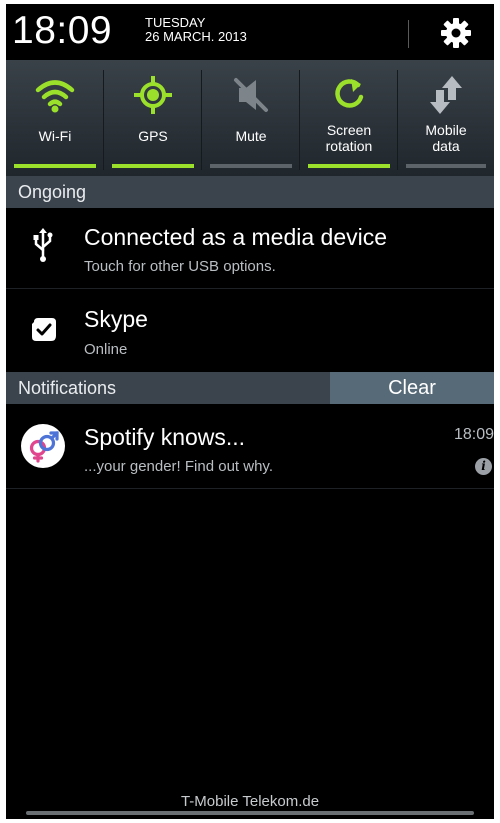 This screenshot has width=500, height=823. What do you see at coordinates (349, 93) in the screenshot?
I see `screen-rotation-icon` at bounding box center [349, 93].